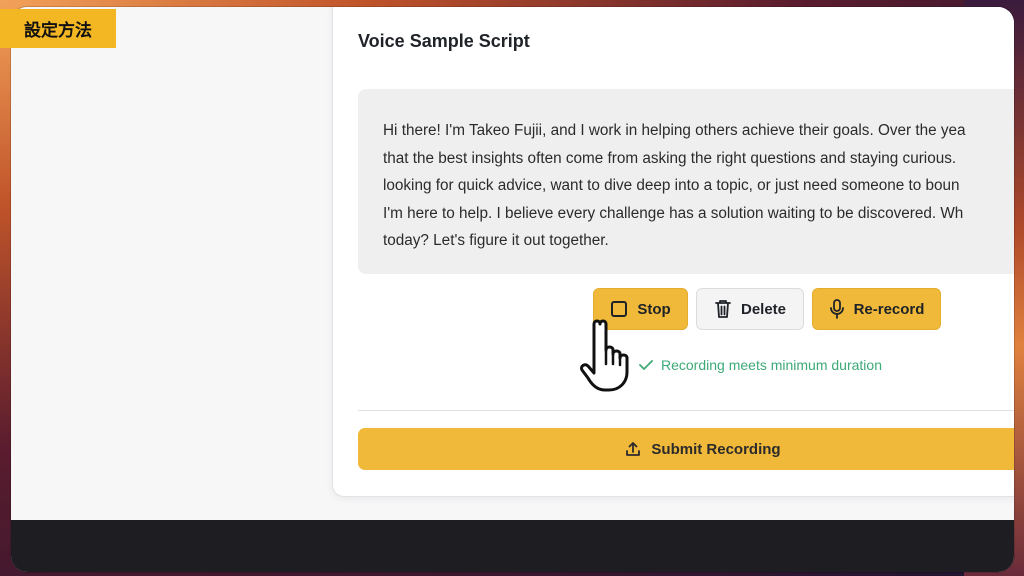 This screenshot has width=1024, height=576. I want to click on card-title: Voice Sample Script, so click(444, 41).